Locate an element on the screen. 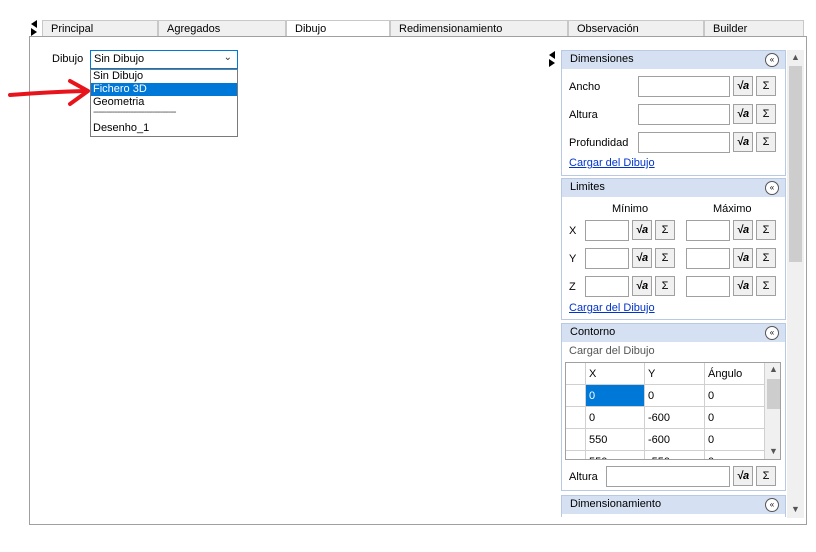  limit-y-label: Y is located at coordinates (573, 259).